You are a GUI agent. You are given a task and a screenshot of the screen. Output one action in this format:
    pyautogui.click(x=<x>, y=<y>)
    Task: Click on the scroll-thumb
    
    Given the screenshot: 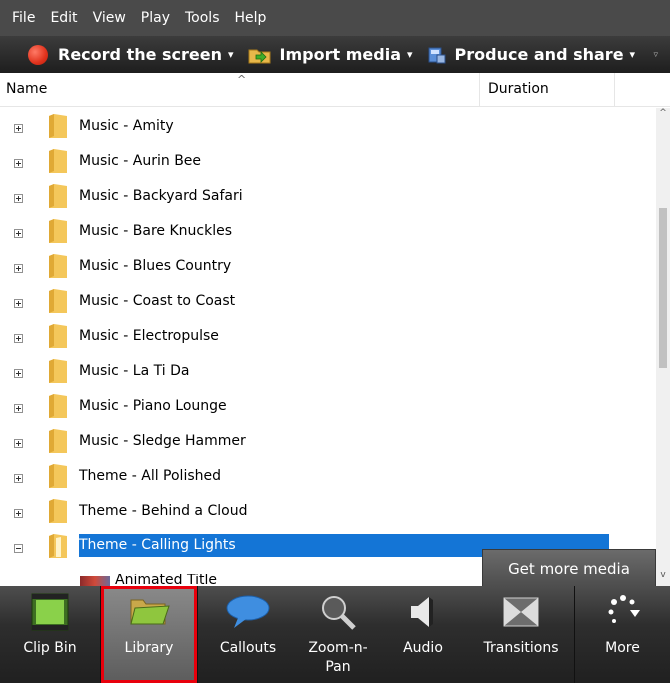 What is the action you would take?
    pyautogui.click(x=663, y=288)
    